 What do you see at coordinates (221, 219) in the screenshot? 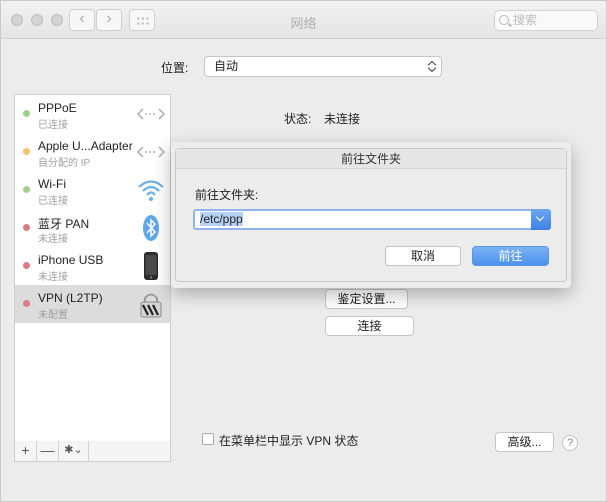
I see `folder-path-value: /etc/ppp` at bounding box center [221, 219].